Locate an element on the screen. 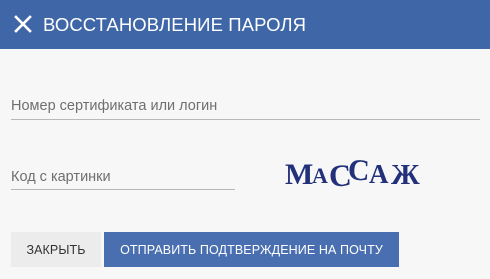 The width and height of the screenshot is (490, 279). close-icon is located at coordinates (23, 24).